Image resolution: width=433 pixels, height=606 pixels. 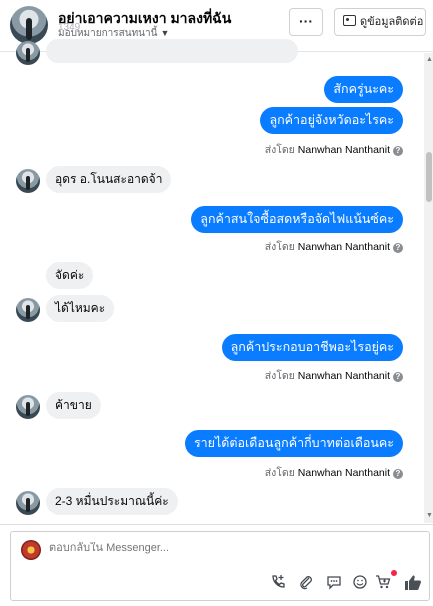 I want to click on composer-toolbar, so click(x=220, y=581).